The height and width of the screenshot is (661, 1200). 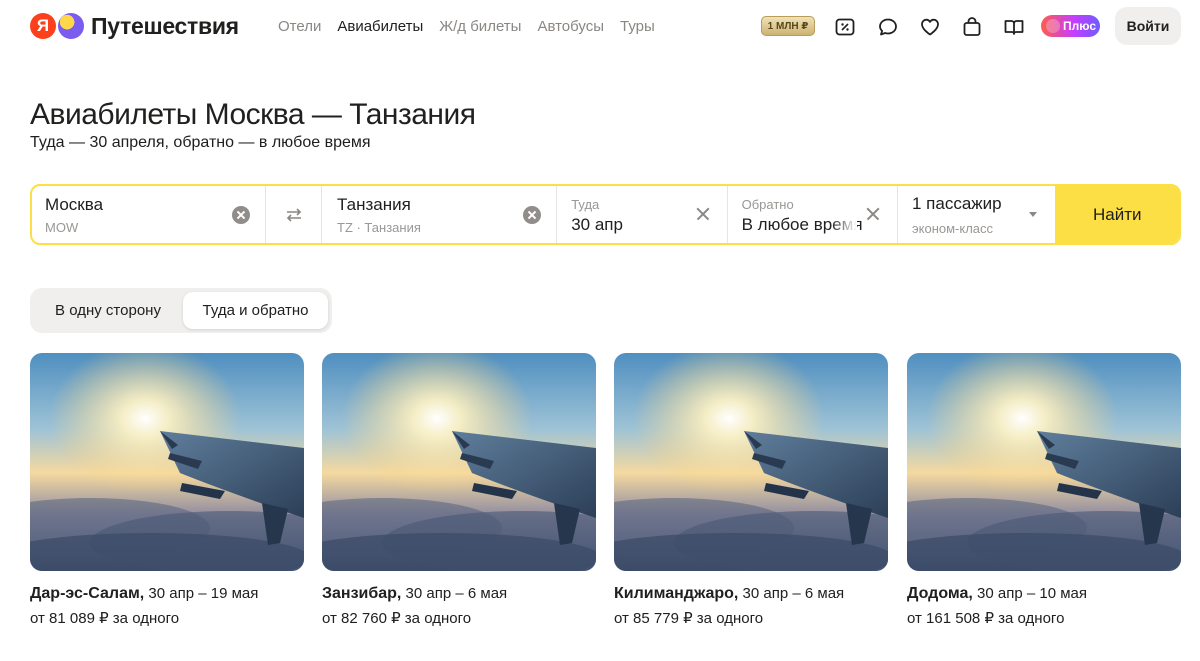 What do you see at coordinates (253, 114) in the screenshot?
I see `page-title: Авиабилеты Москва — Танзания` at bounding box center [253, 114].